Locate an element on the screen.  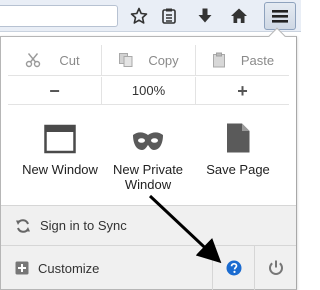
zoom-out-symbol: − is located at coordinates (54, 90).